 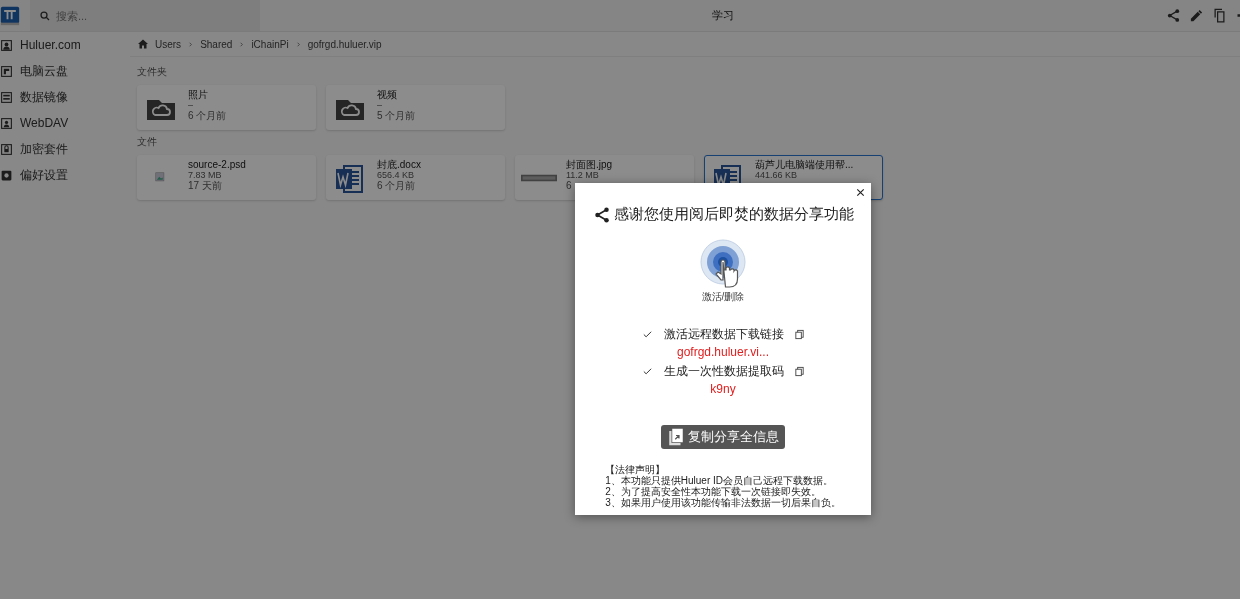 I want to click on copy-document-icon, so click(x=676, y=437).